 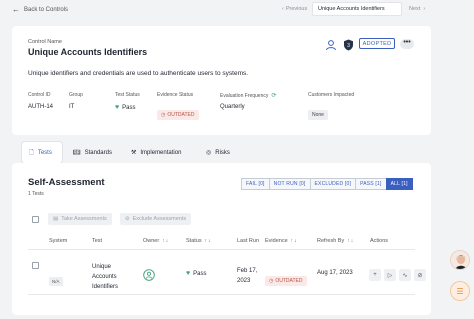 I want to click on test-status-text: Pass, so click(x=129, y=107).